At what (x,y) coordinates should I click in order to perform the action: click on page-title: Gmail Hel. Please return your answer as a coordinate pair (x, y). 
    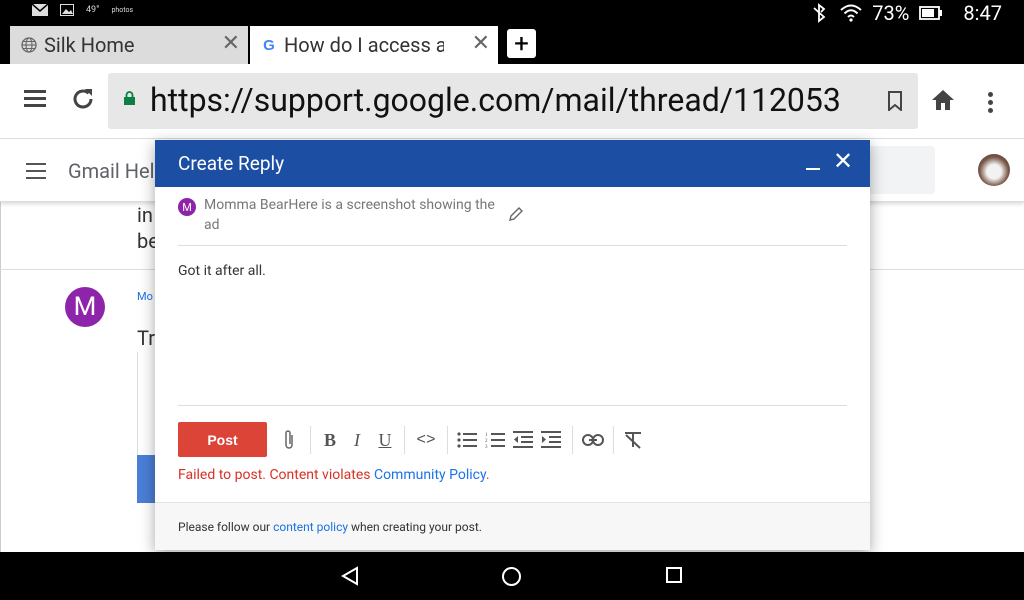
    Looking at the image, I should click on (111, 171).